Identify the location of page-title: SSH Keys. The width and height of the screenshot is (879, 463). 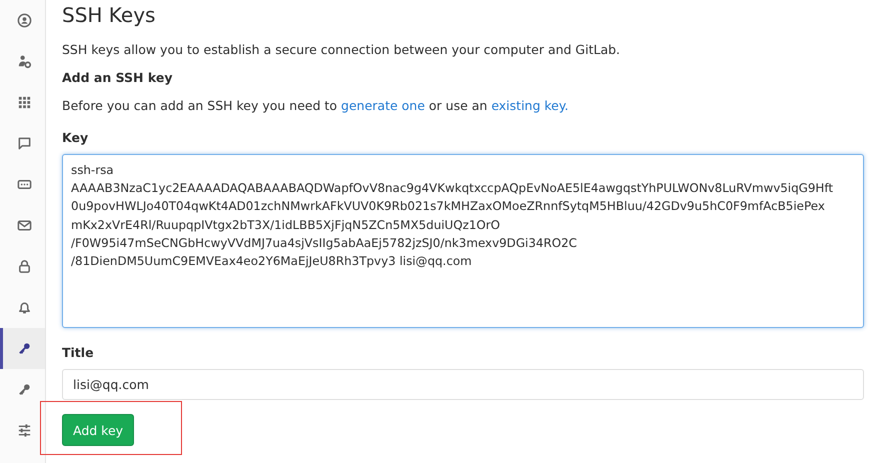
(109, 15).